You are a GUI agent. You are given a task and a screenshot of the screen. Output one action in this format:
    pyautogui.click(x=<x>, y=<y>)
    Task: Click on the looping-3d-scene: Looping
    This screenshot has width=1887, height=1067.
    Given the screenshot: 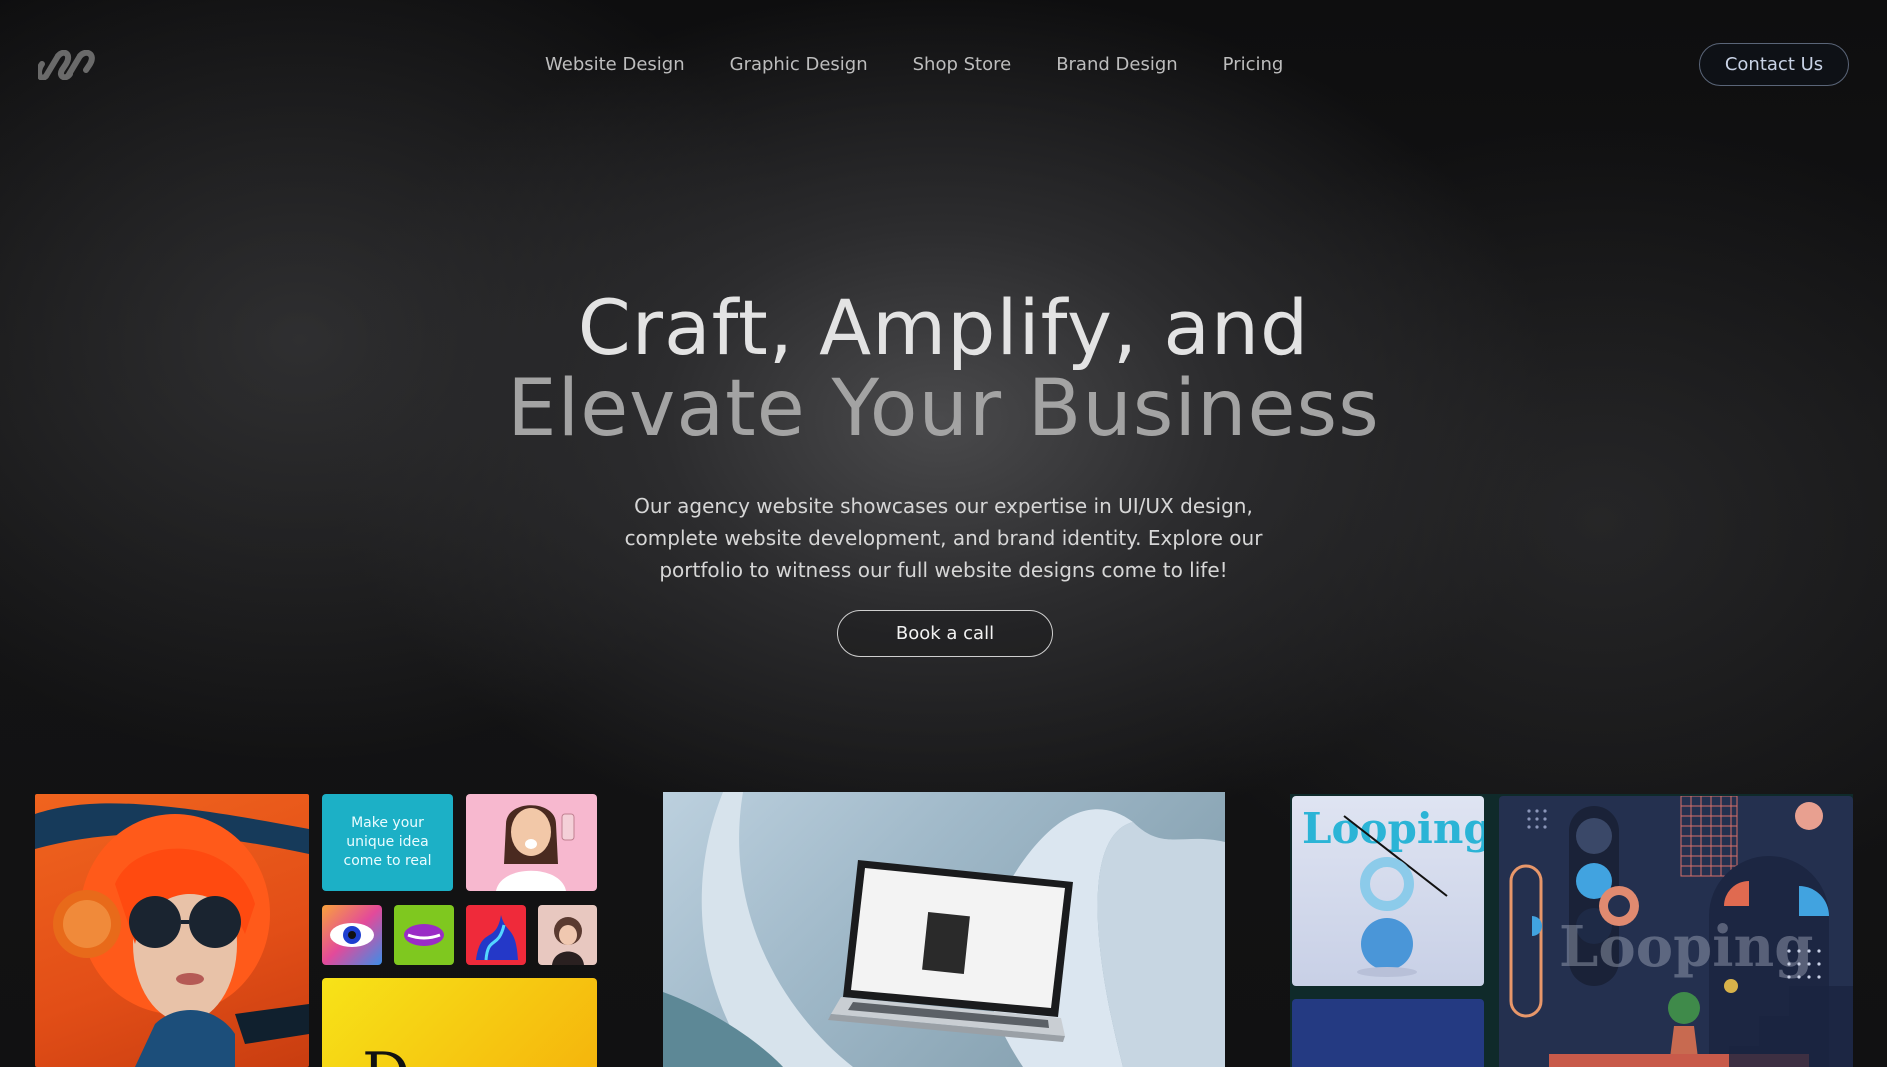 What is the action you would take?
    pyautogui.click(x=1676, y=931)
    